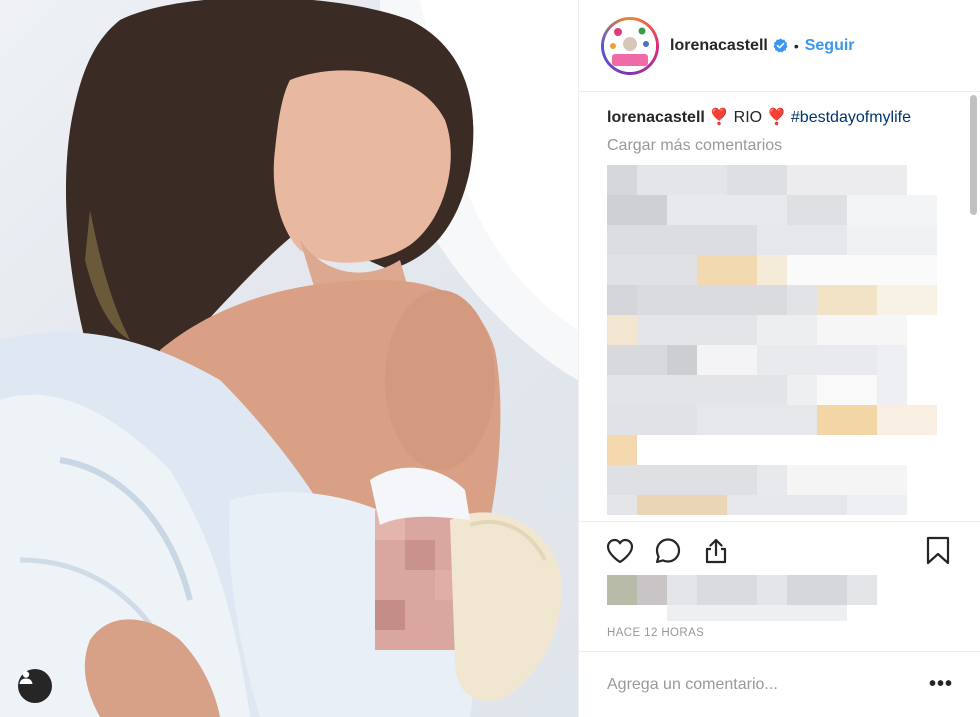  Describe the element at coordinates (620, 551) in the screenshot. I see `heart-icon` at that location.